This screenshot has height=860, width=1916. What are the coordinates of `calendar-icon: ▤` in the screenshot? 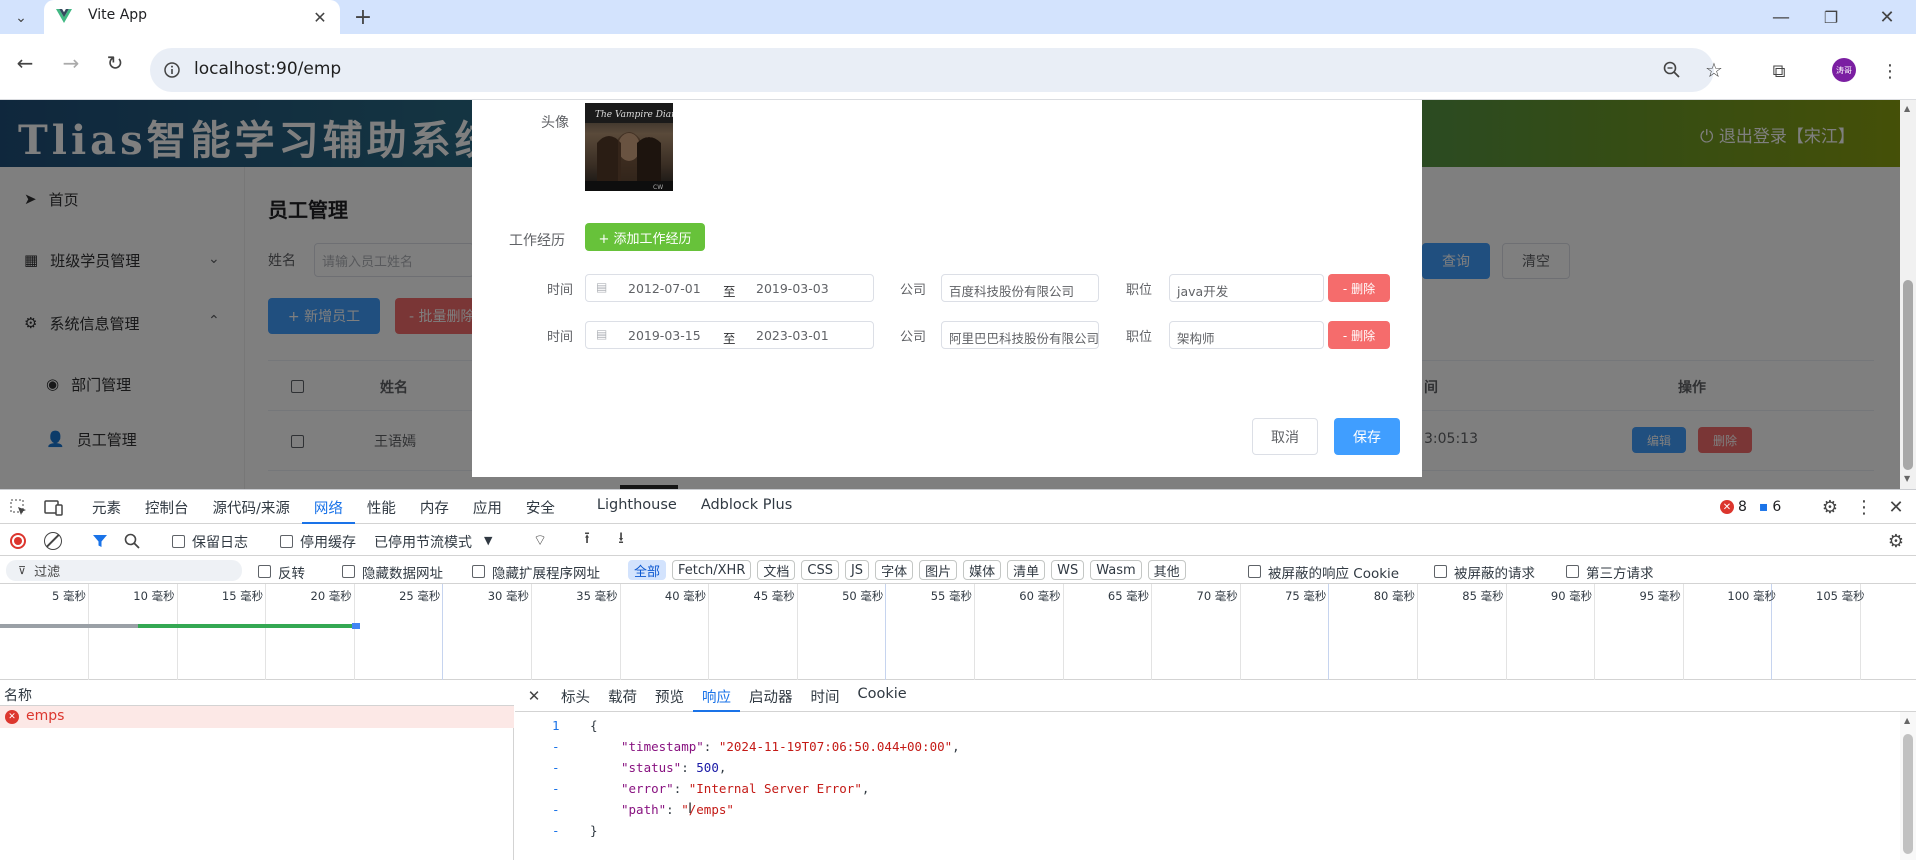 It's located at (602, 287).